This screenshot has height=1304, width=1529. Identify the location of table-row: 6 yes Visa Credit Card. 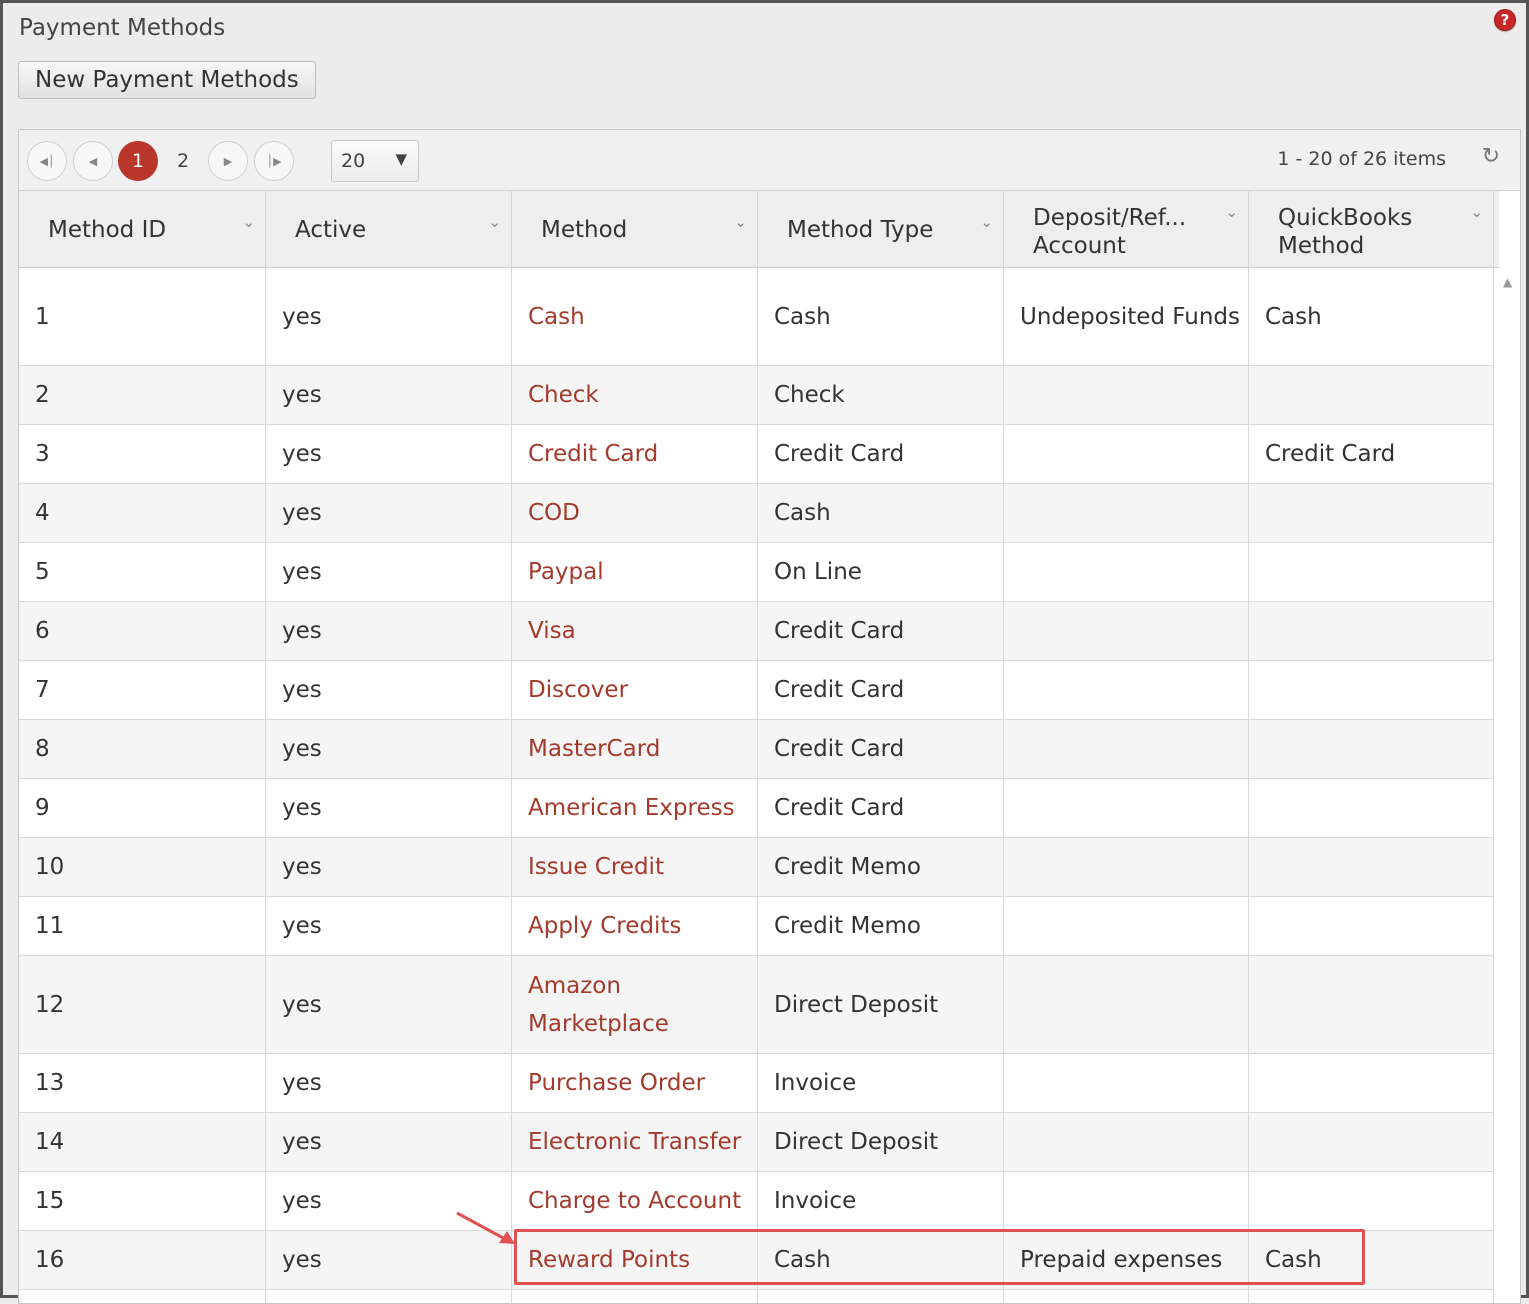
(756, 631).